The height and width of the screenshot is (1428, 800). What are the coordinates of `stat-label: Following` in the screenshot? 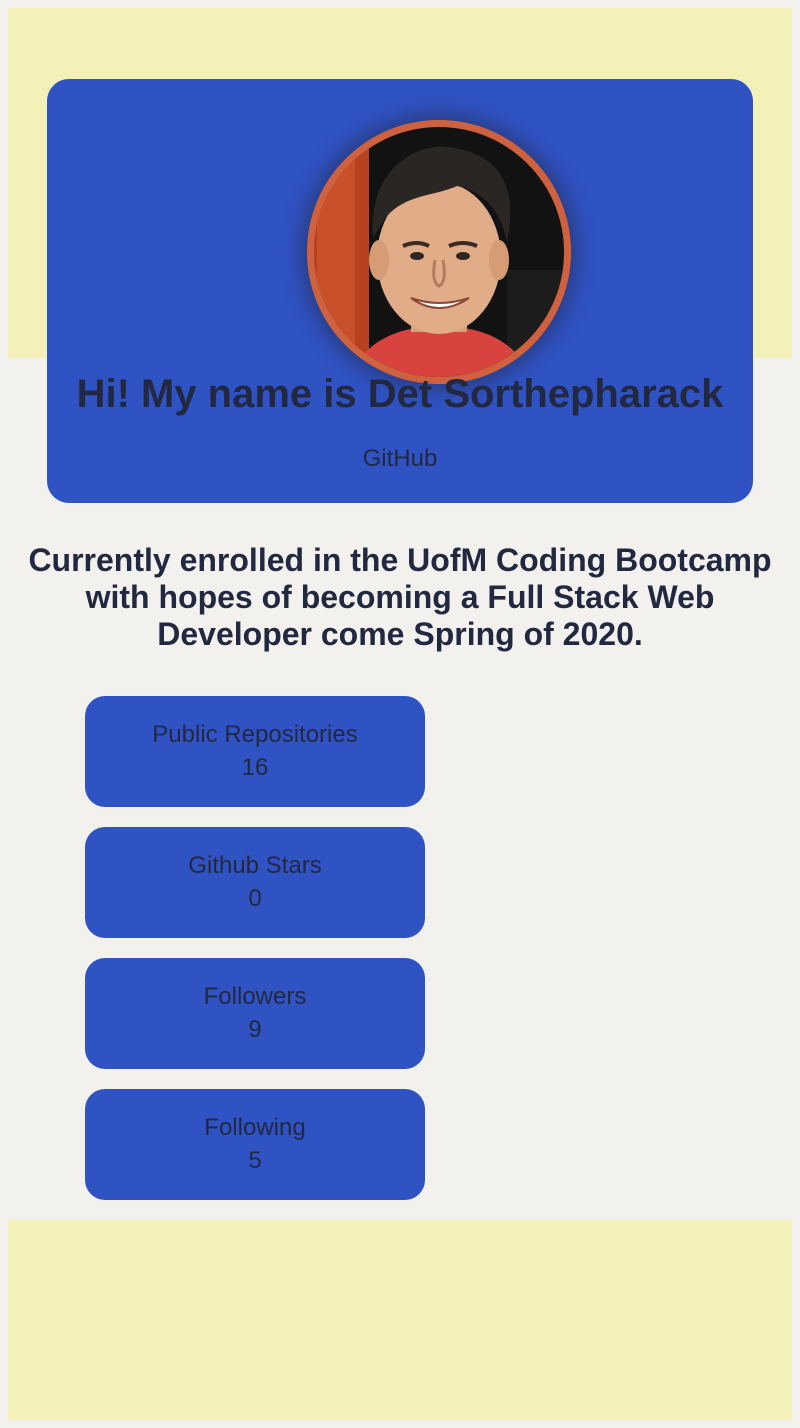 It's located at (255, 1127).